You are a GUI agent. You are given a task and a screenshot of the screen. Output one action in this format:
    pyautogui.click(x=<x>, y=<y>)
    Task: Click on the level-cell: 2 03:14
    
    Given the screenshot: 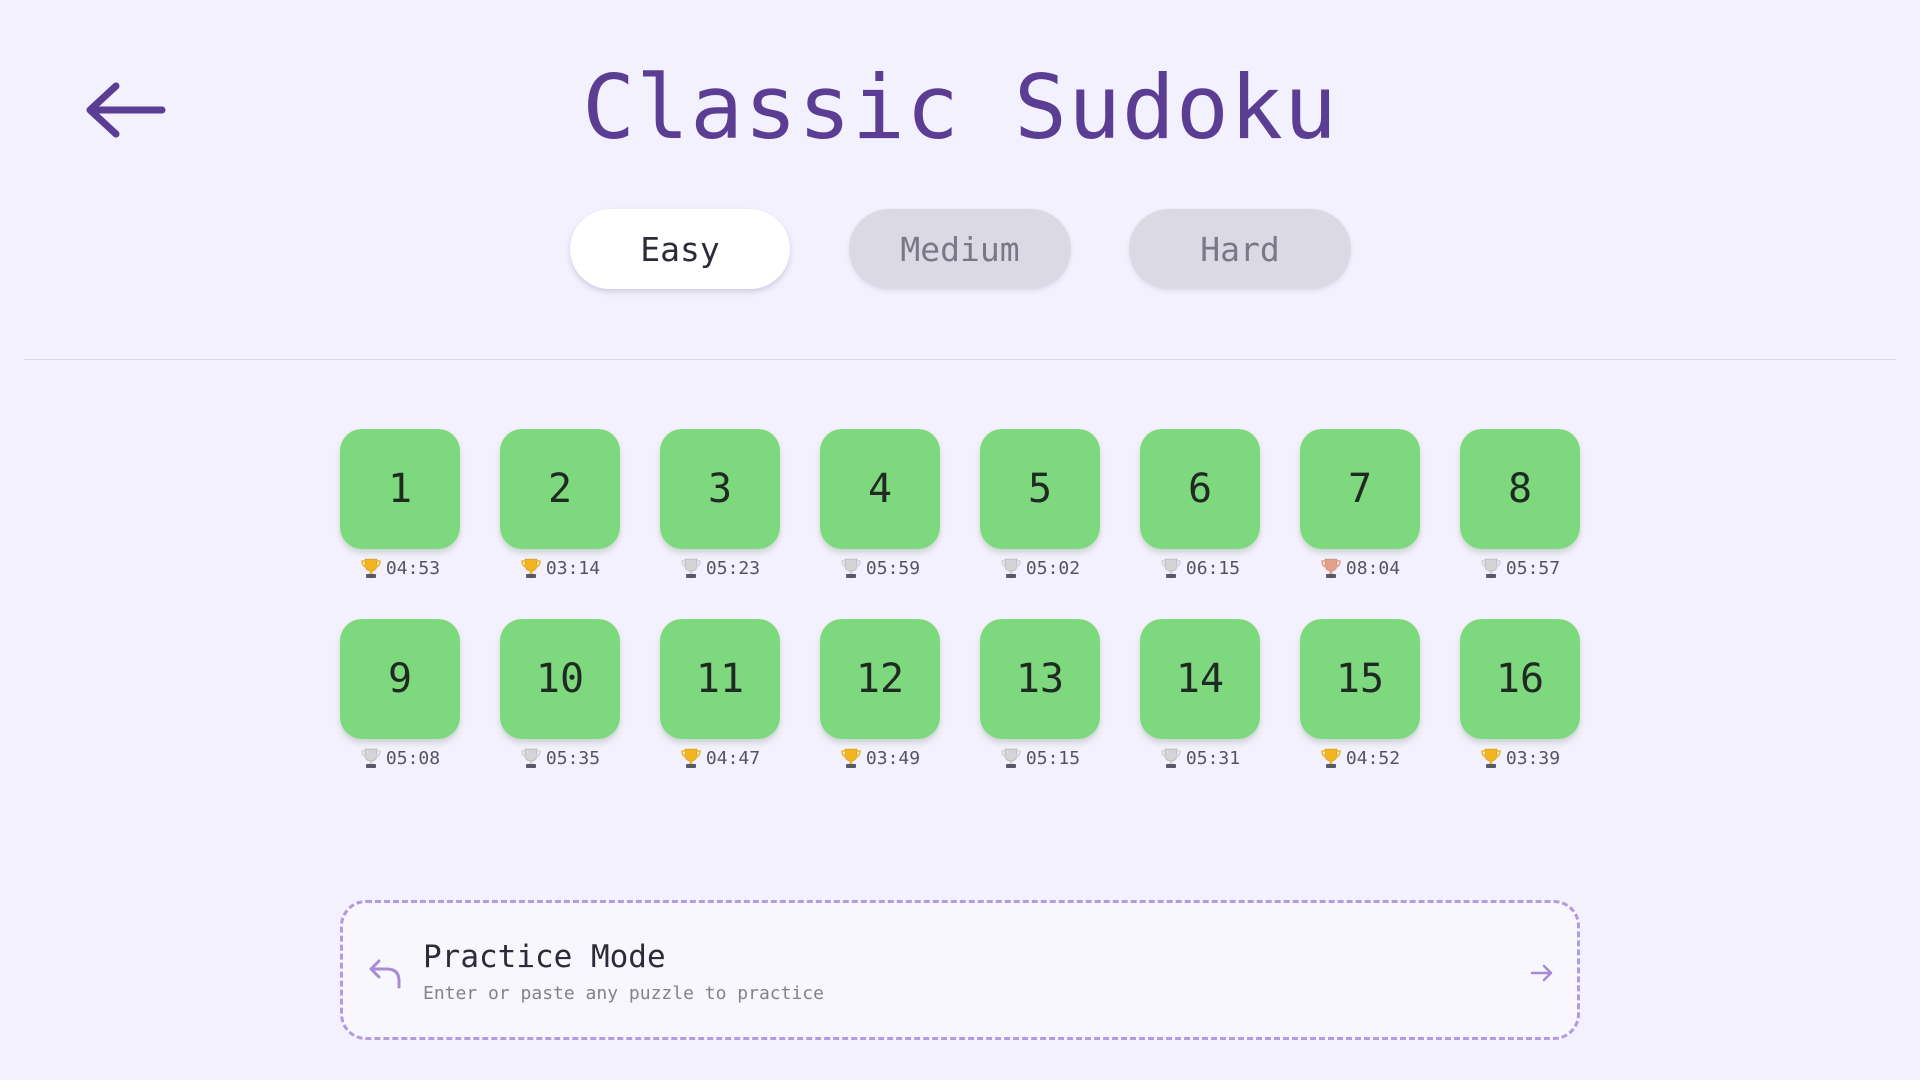 What is the action you would take?
    pyautogui.click(x=560, y=524)
    